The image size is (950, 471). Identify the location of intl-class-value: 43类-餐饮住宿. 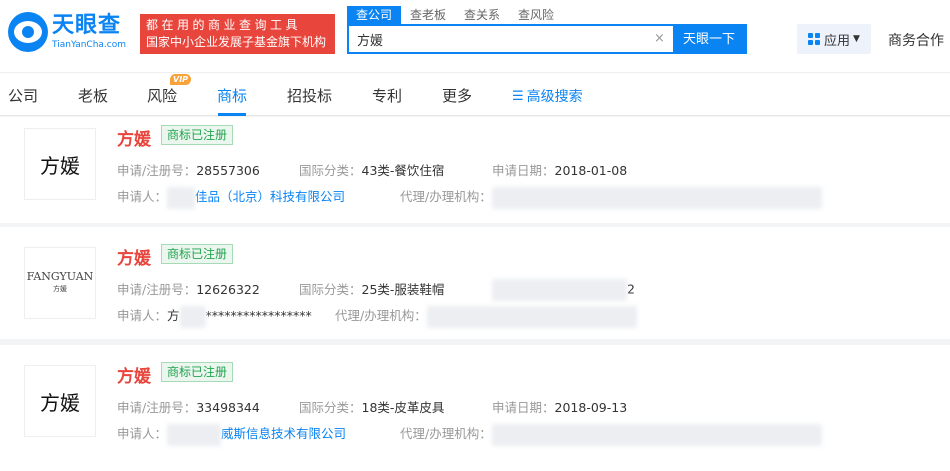
(403, 170).